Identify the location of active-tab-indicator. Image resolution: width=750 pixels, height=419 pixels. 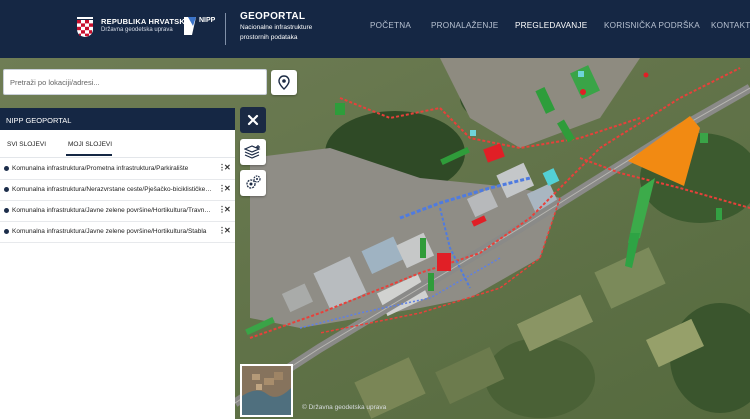
(89, 155).